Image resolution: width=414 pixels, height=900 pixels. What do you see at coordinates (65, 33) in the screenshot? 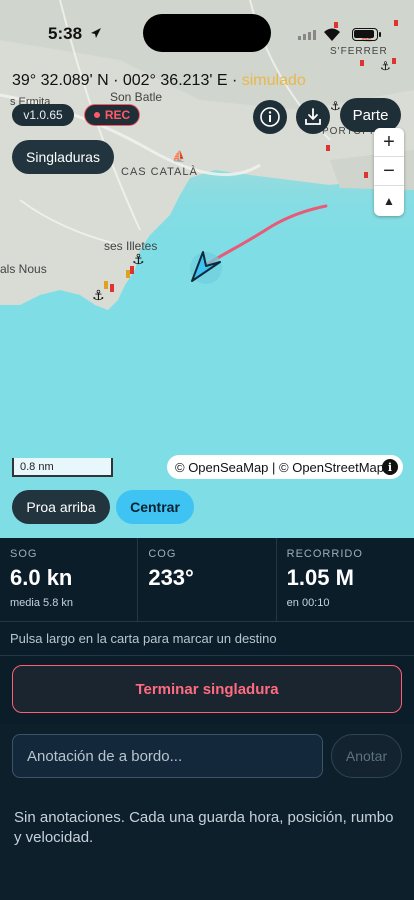
I see `clock: 5:38` at bounding box center [65, 33].